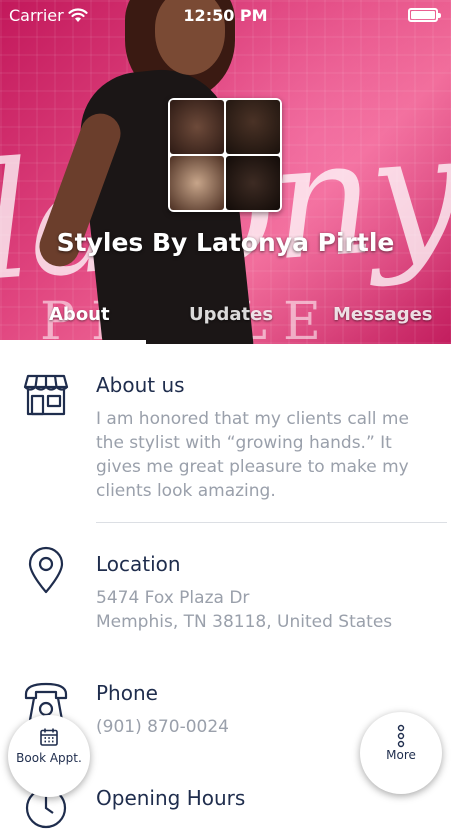 The height and width of the screenshot is (832, 451). What do you see at coordinates (173, 598) in the screenshot?
I see `address-line-1: 5474 Fox Plaza Dr` at bounding box center [173, 598].